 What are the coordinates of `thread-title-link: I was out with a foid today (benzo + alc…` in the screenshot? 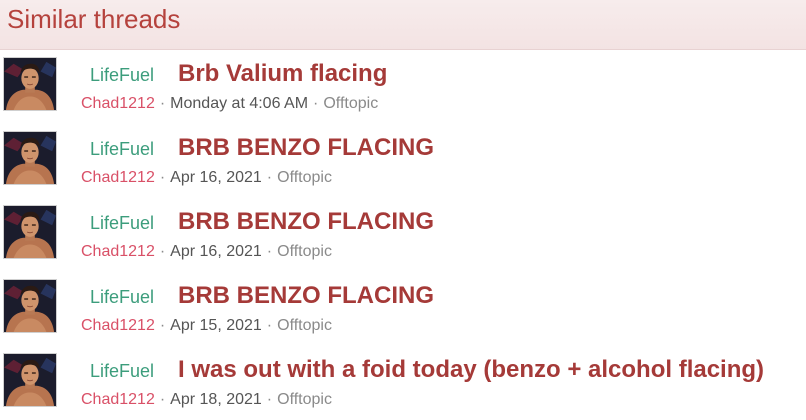 It's located at (471, 370).